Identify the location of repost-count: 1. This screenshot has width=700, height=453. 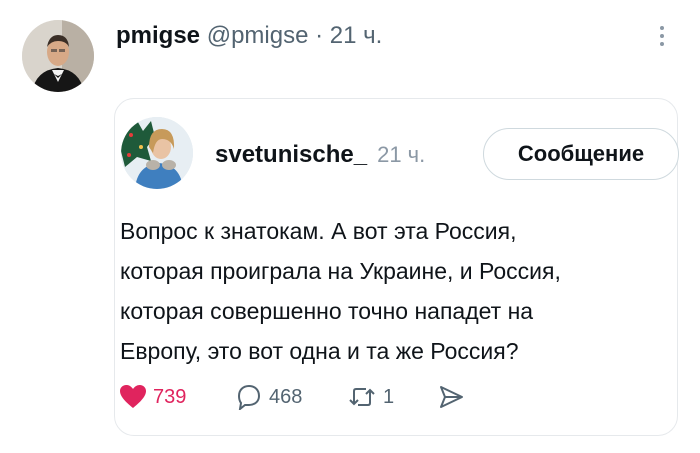
(389, 396).